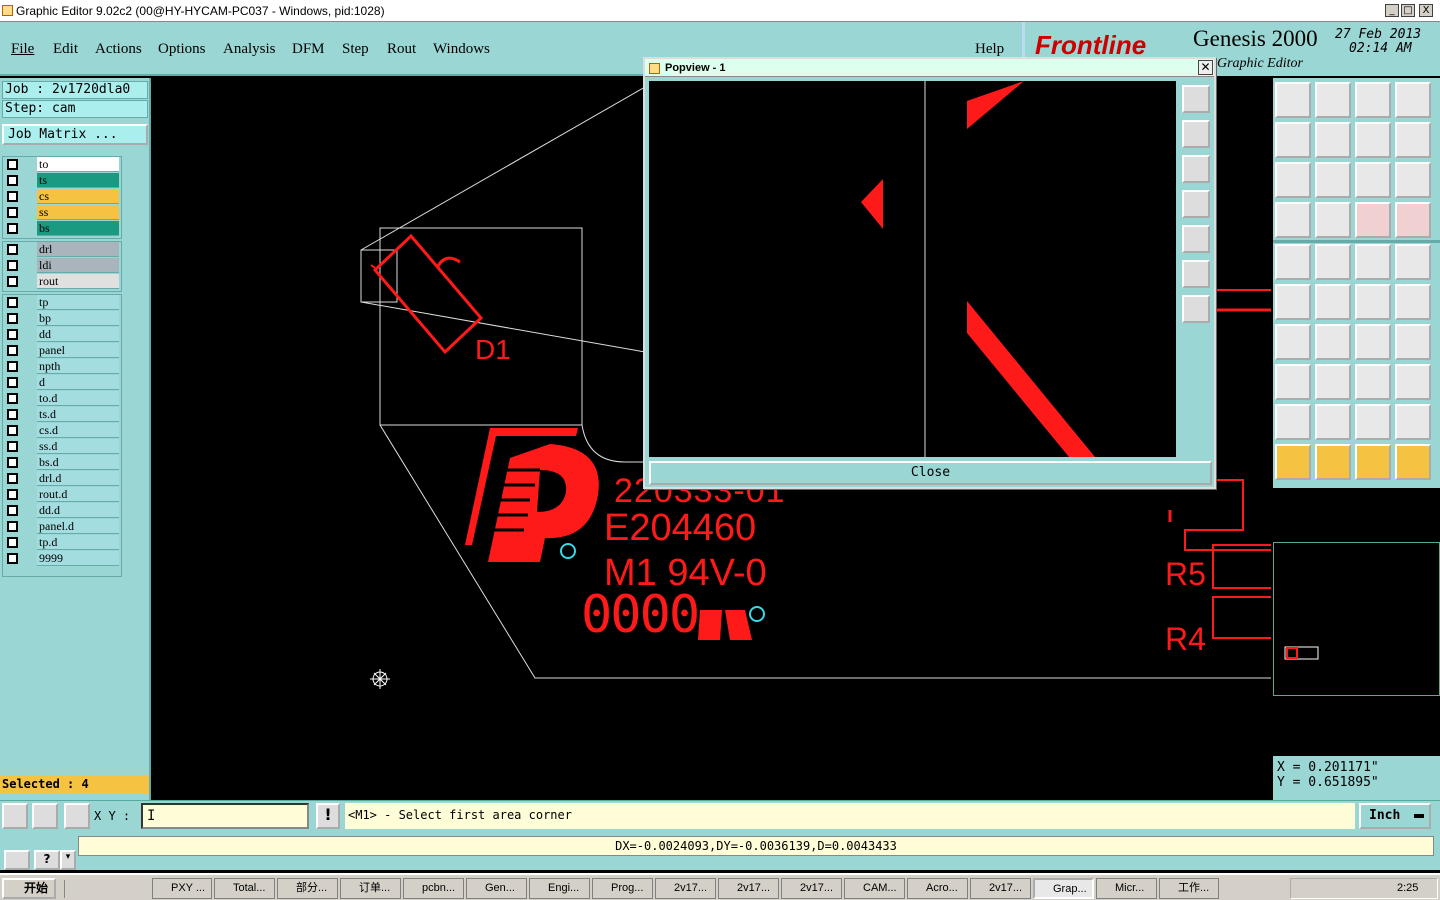 The width and height of the screenshot is (1440, 900). What do you see at coordinates (78, 382) in the screenshot?
I see `layer-name: d` at bounding box center [78, 382].